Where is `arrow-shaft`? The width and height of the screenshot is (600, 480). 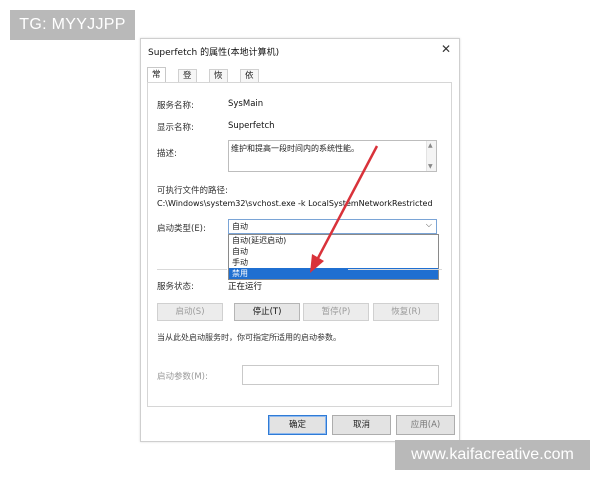
arrow-shaft is located at coordinates (347, 203).